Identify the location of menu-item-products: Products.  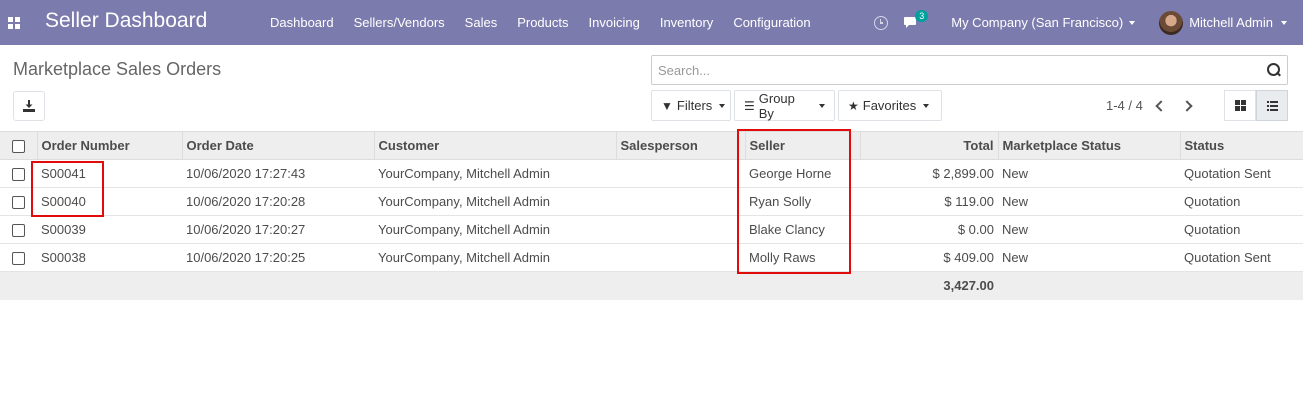
(542, 22).